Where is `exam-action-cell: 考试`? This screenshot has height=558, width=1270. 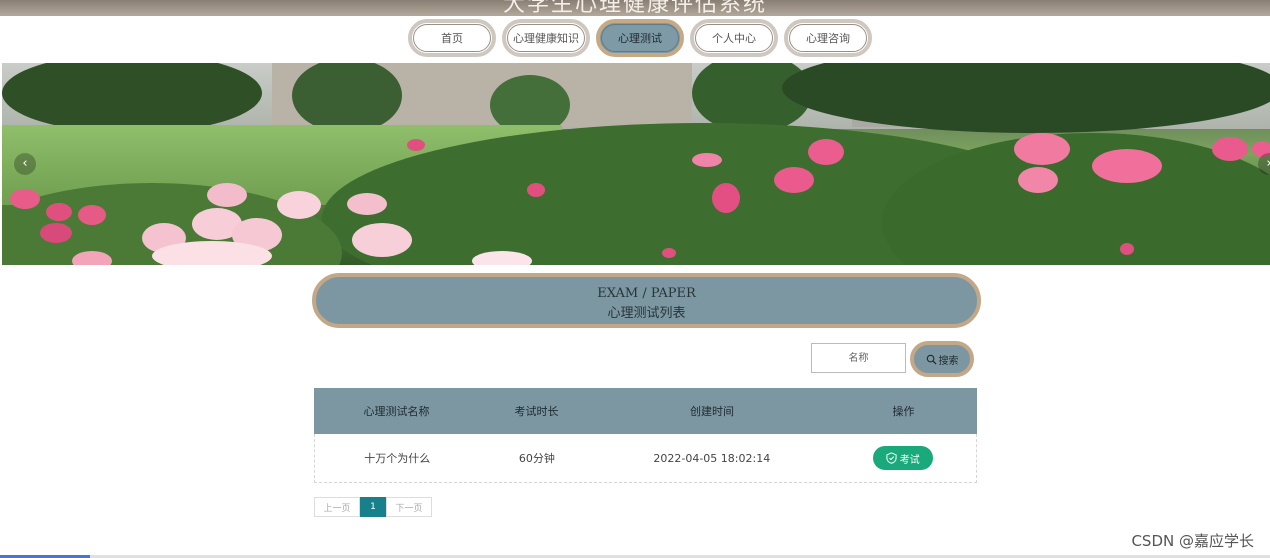
exam-action-cell: 考试 is located at coordinates (902, 458).